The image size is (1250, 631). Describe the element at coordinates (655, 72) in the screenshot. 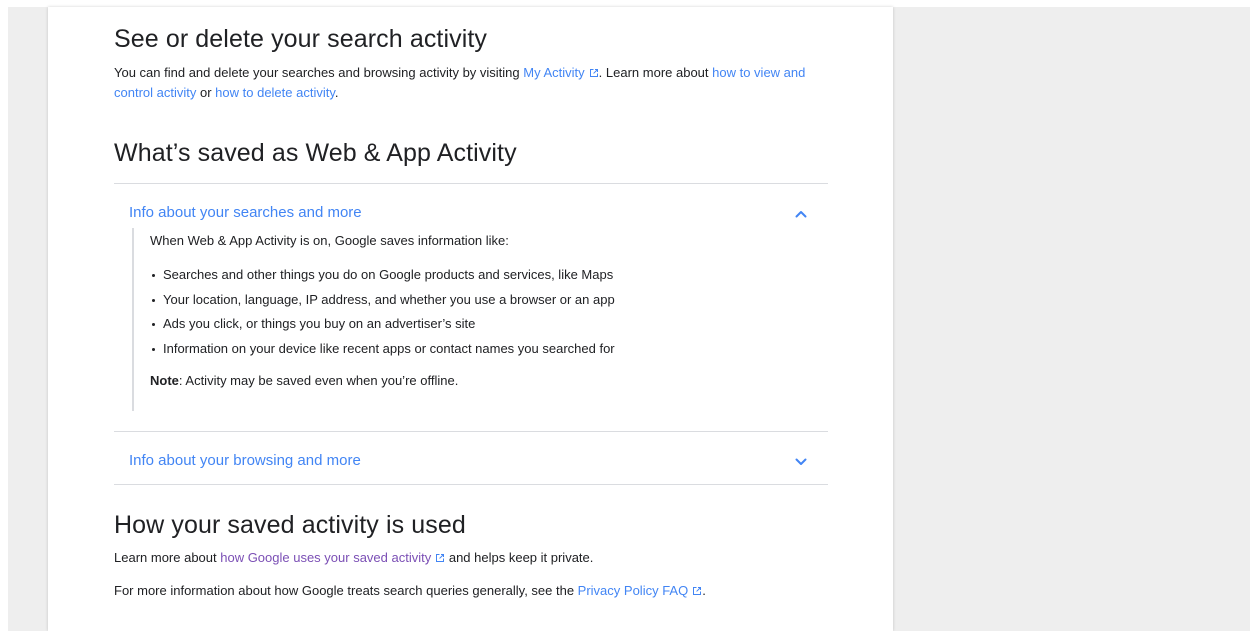

I see `paragraph-text: . Learn more about` at that location.